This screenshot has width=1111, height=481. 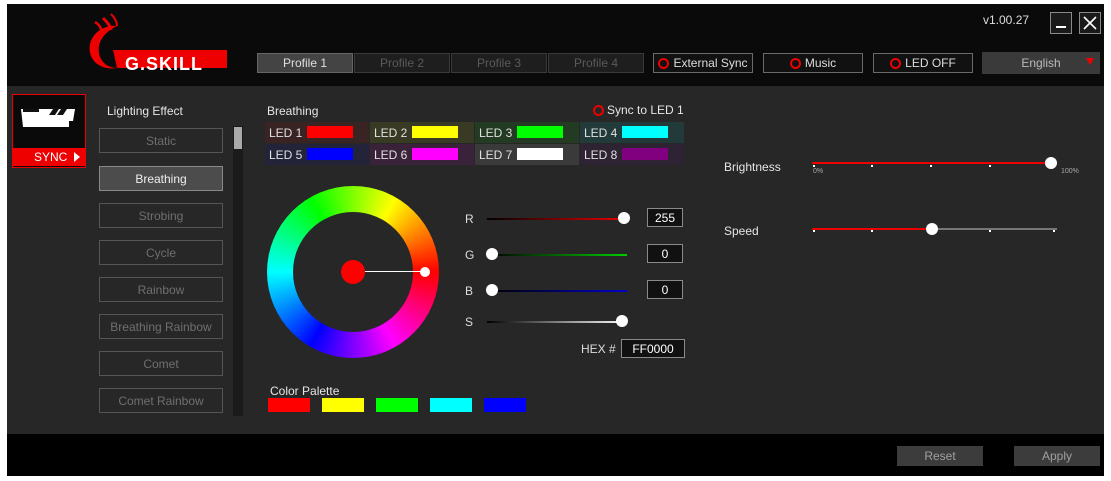 I want to click on palette-swatch-green, so click(x=397, y=405).